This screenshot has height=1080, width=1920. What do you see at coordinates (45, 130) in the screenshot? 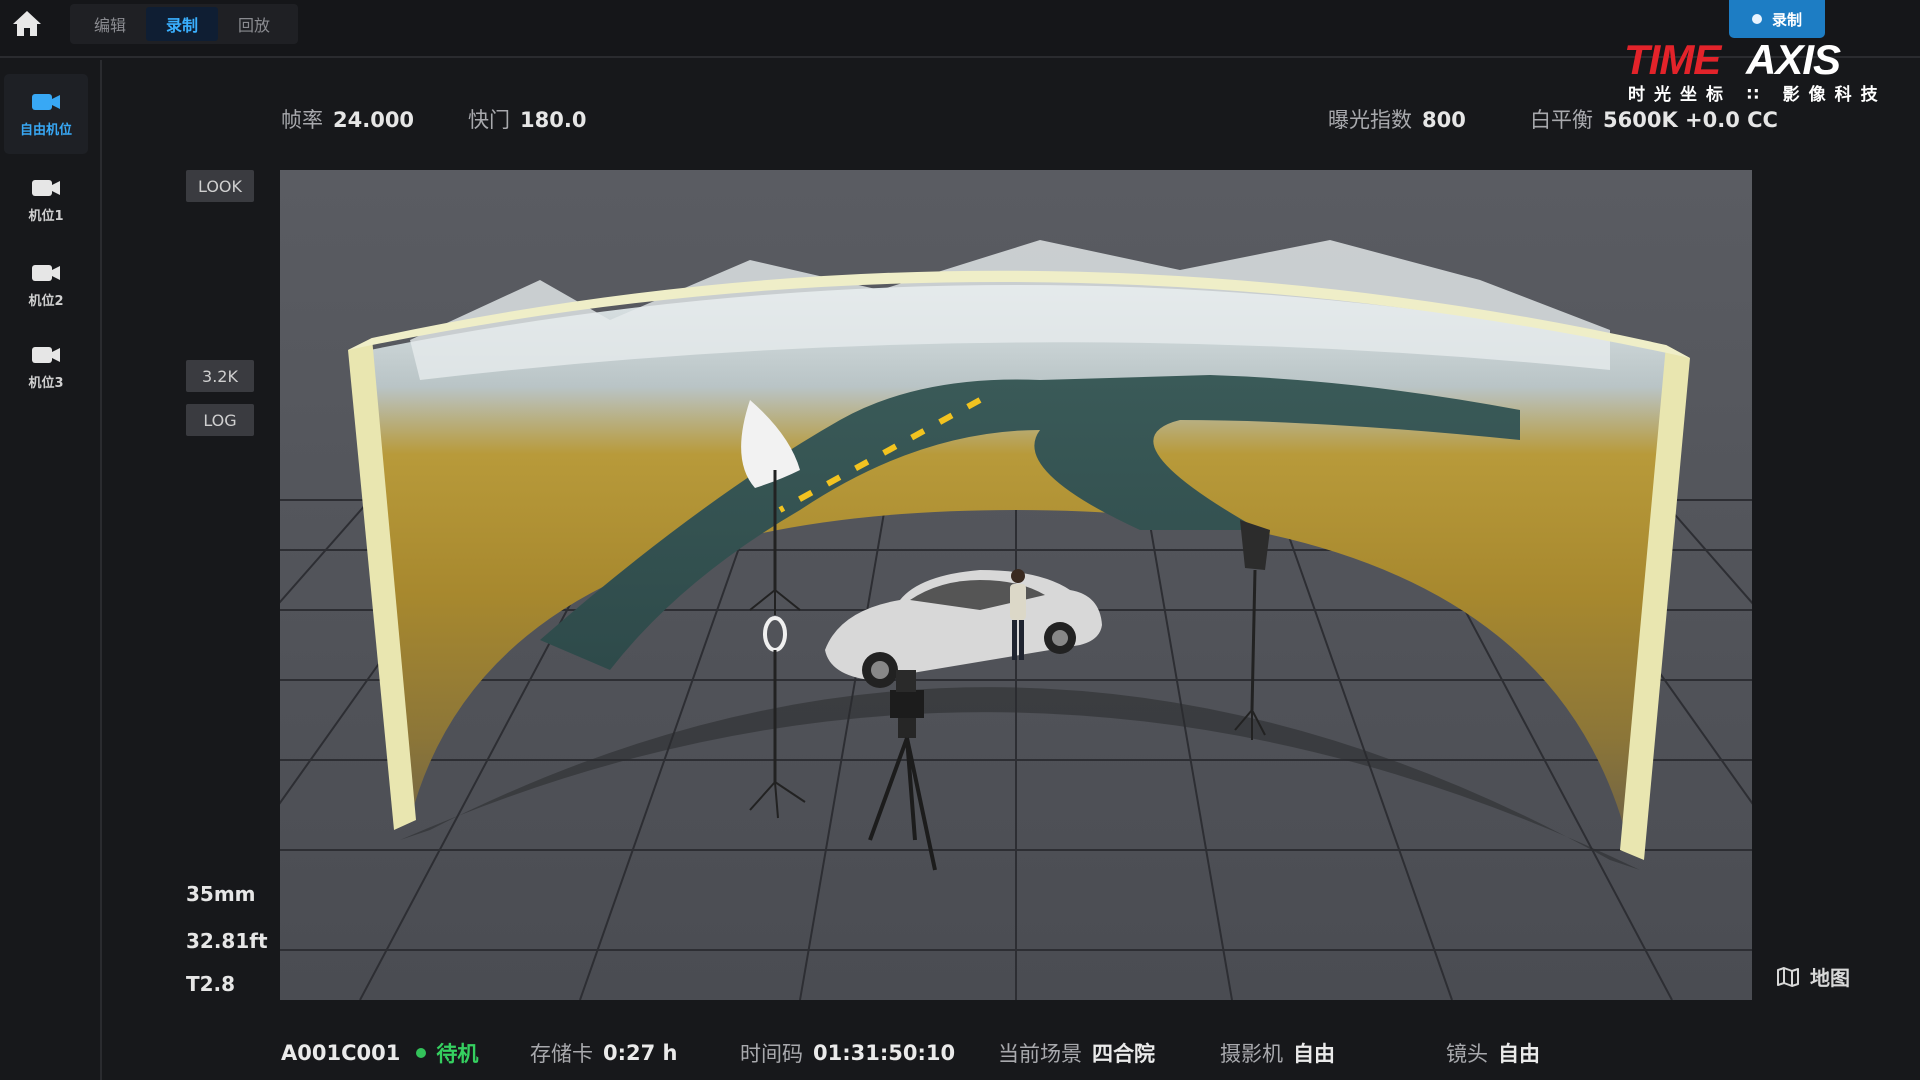
I see `sidebar-item-label: 自由机位` at bounding box center [45, 130].